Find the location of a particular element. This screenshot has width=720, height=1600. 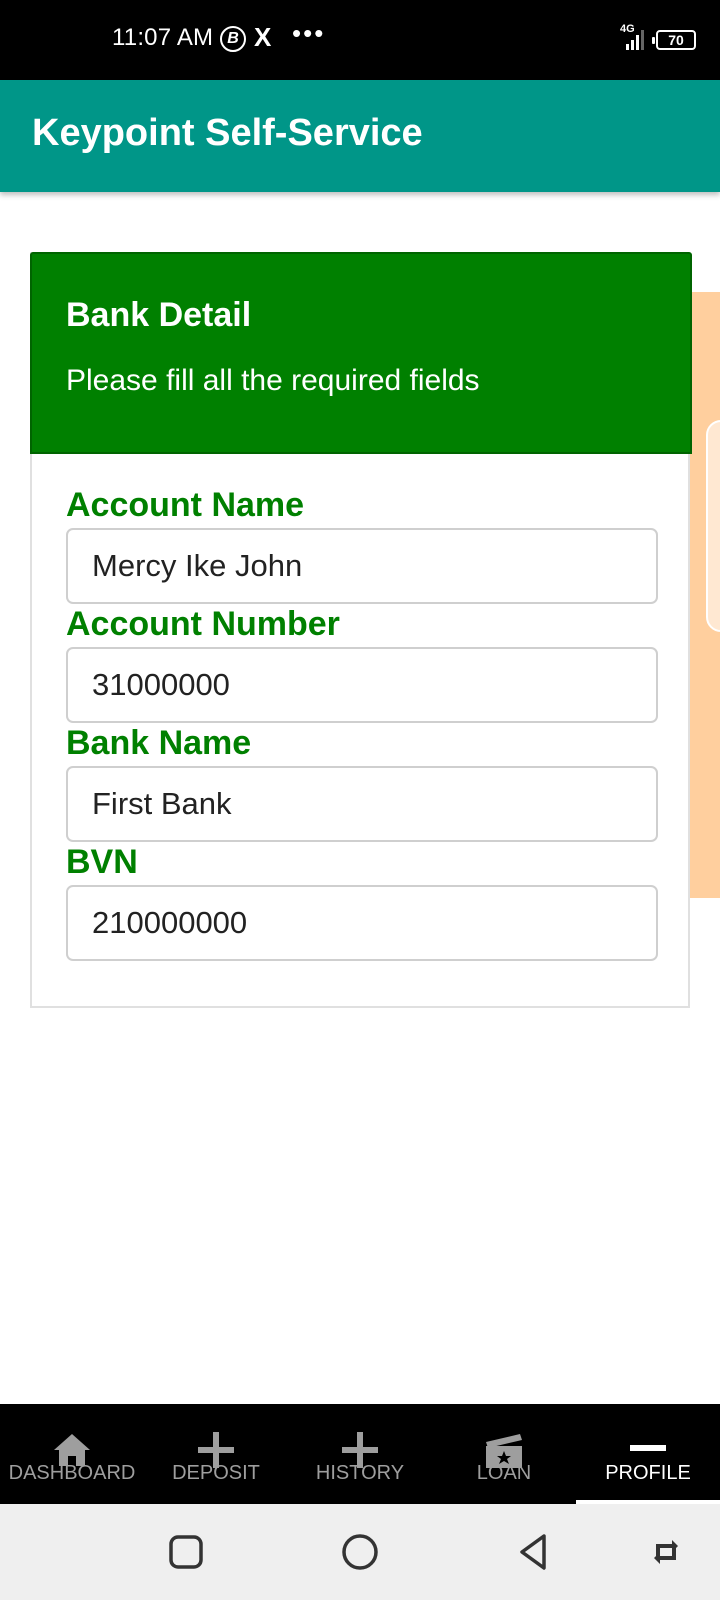

b-notification-icon: B is located at coordinates (233, 39).